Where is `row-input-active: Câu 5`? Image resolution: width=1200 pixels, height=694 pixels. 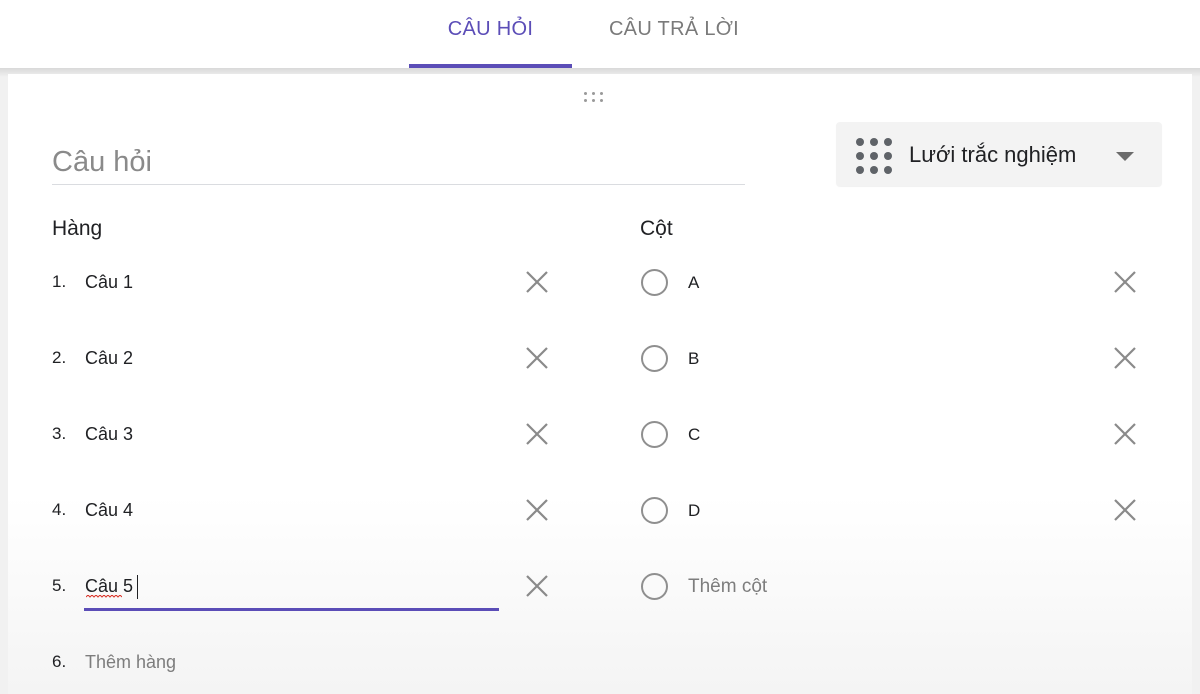
row-input-active: Câu 5 is located at coordinates (109, 586).